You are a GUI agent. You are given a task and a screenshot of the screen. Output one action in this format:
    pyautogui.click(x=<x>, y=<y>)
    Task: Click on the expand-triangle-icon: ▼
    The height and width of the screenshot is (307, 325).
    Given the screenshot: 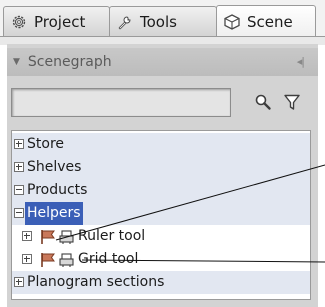 What is the action you would take?
    pyautogui.click(x=16, y=62)
    